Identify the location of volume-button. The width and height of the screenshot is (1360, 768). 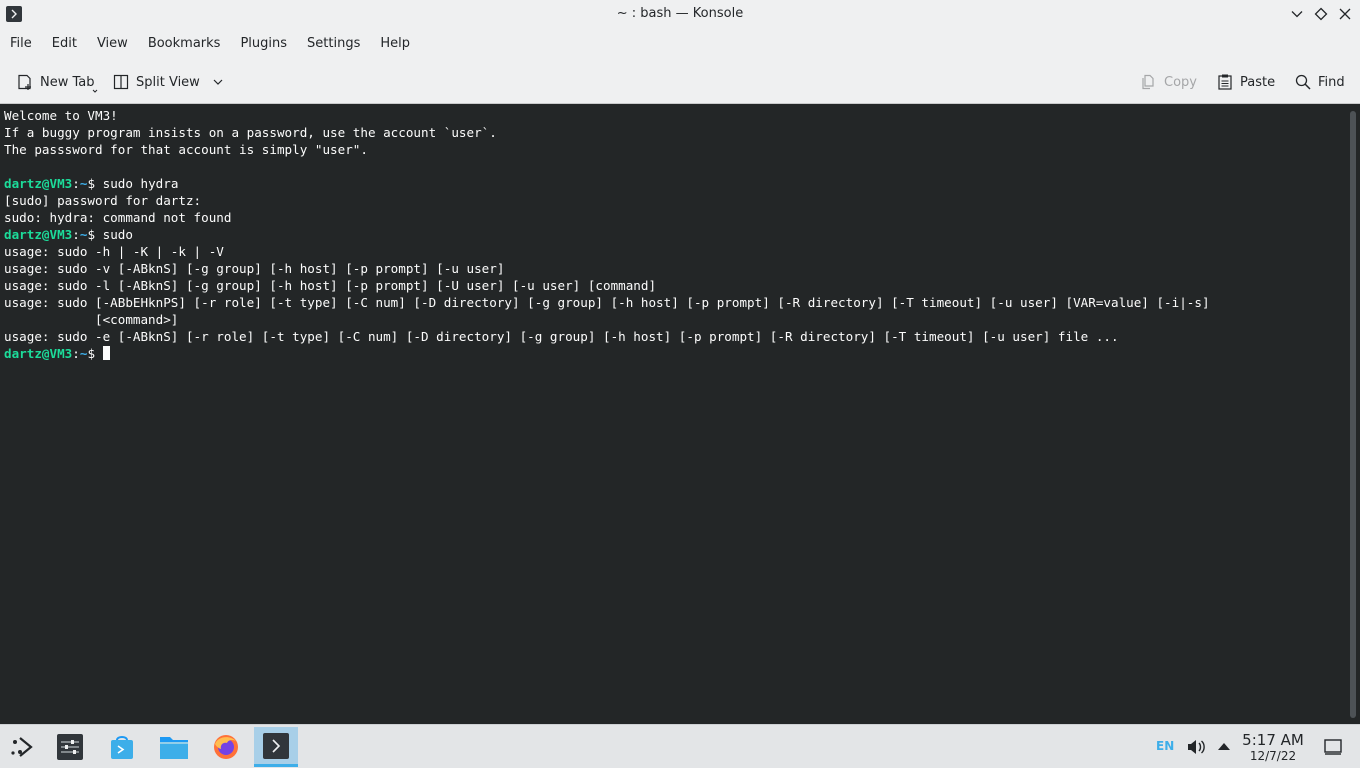
(1196, 747).